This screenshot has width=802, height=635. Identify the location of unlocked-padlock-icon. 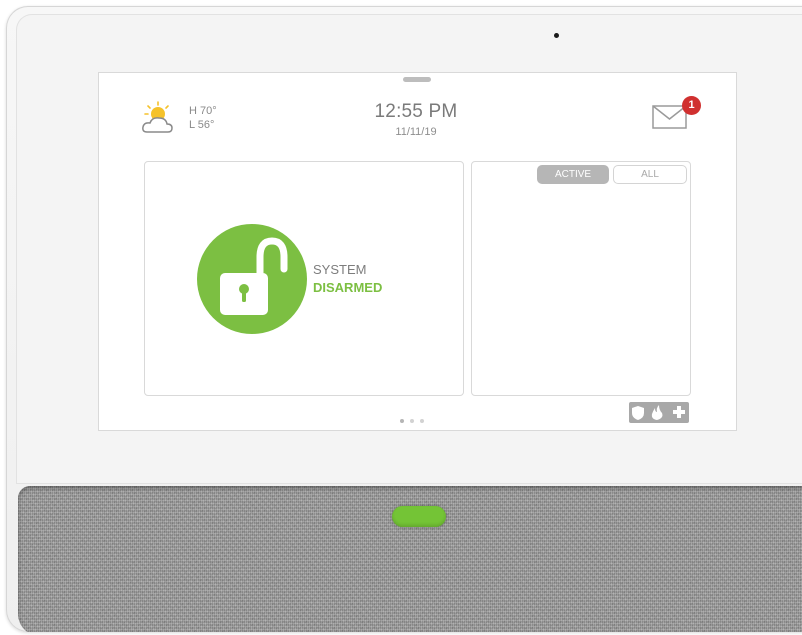
(252, 279).